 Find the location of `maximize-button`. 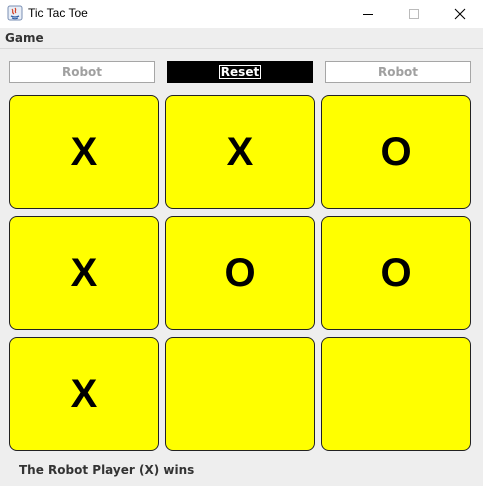

maximize-button is located at coordinates (414, 14).